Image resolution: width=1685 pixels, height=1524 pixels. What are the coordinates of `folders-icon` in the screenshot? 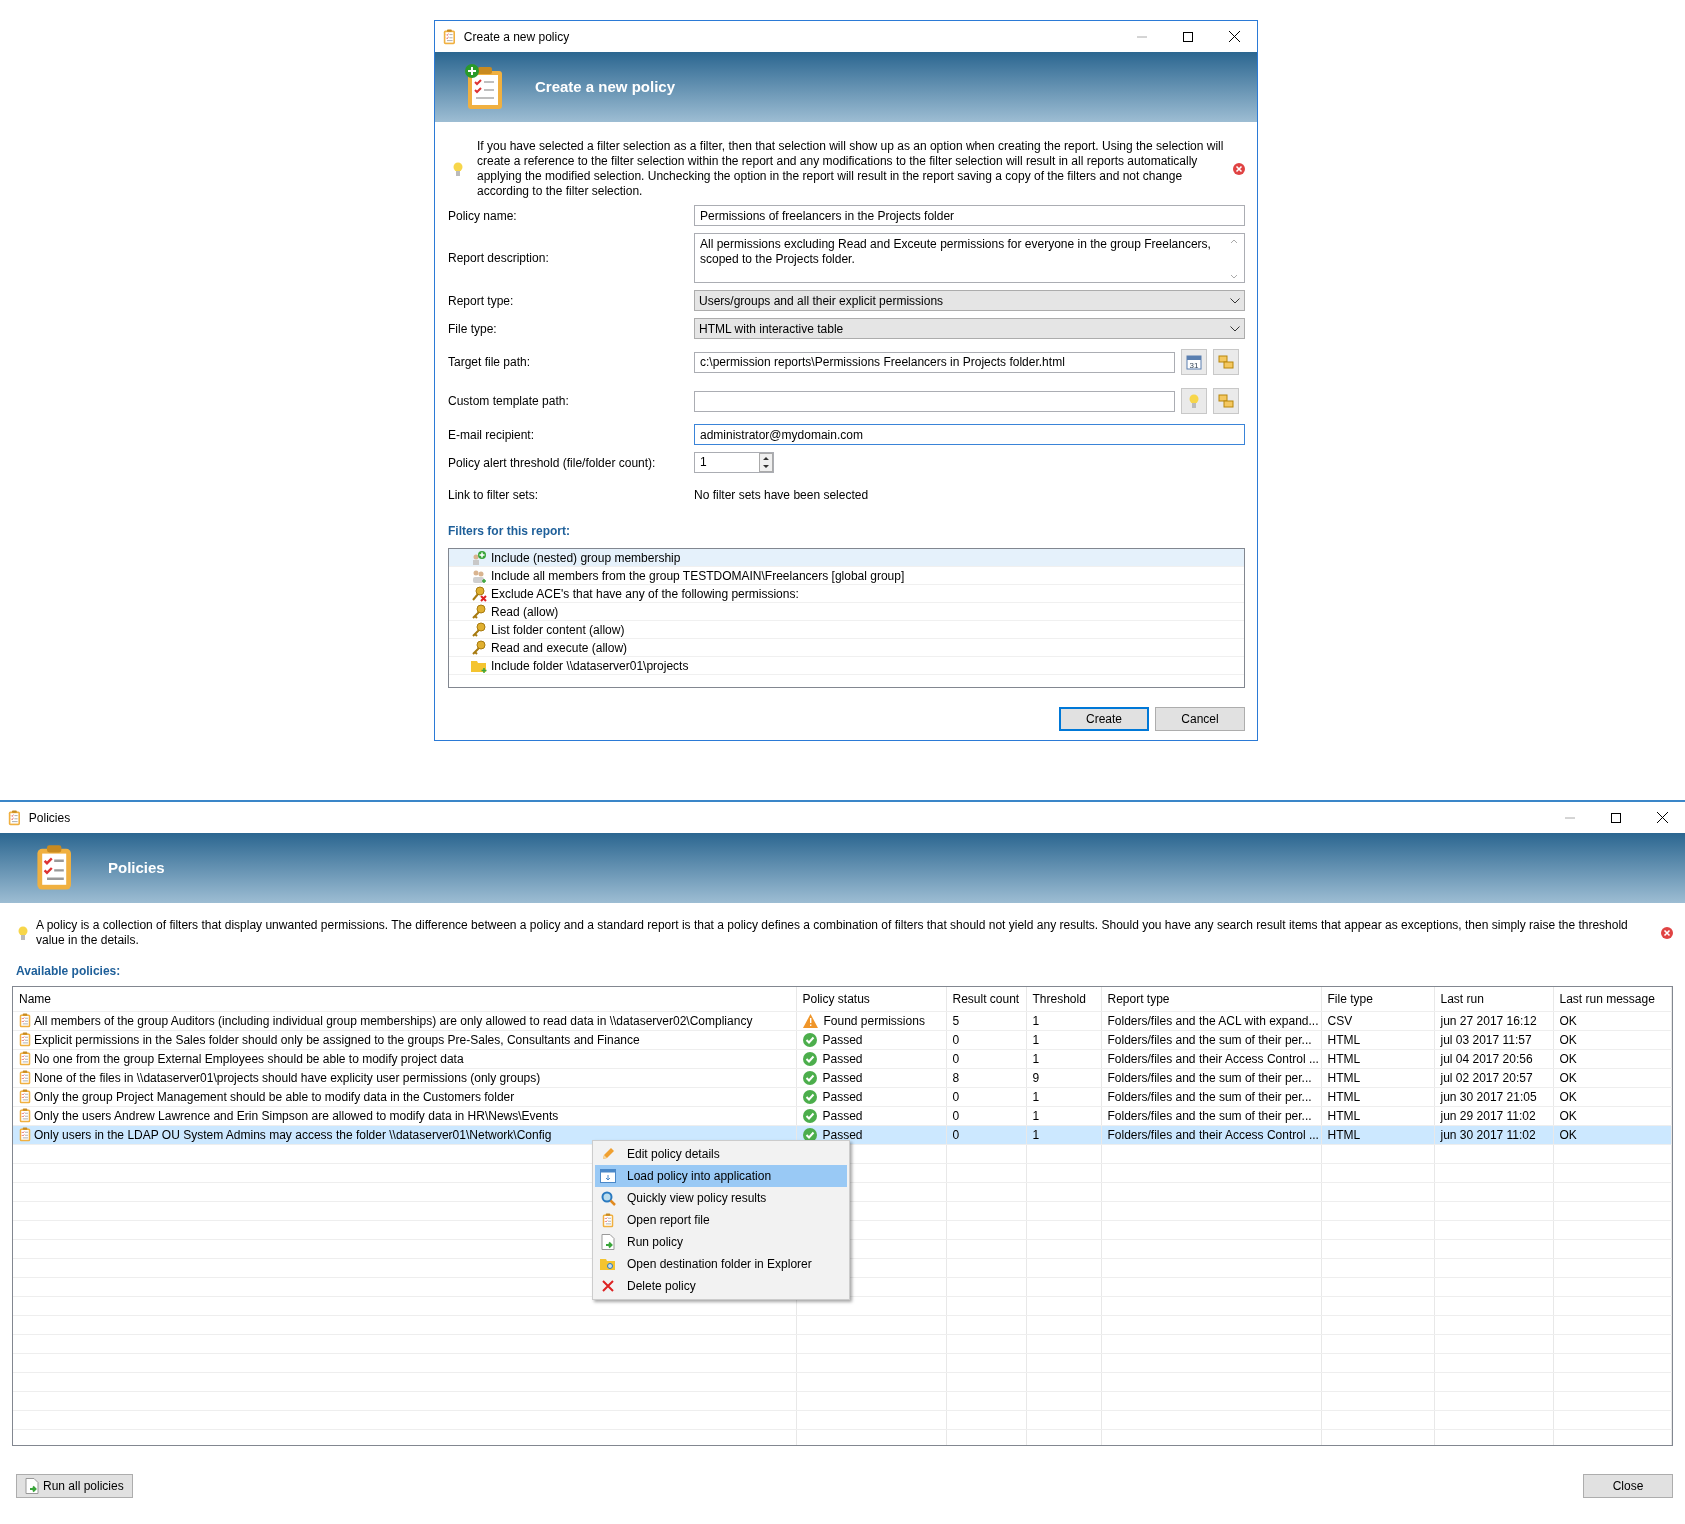 It's located at (1226, 362).